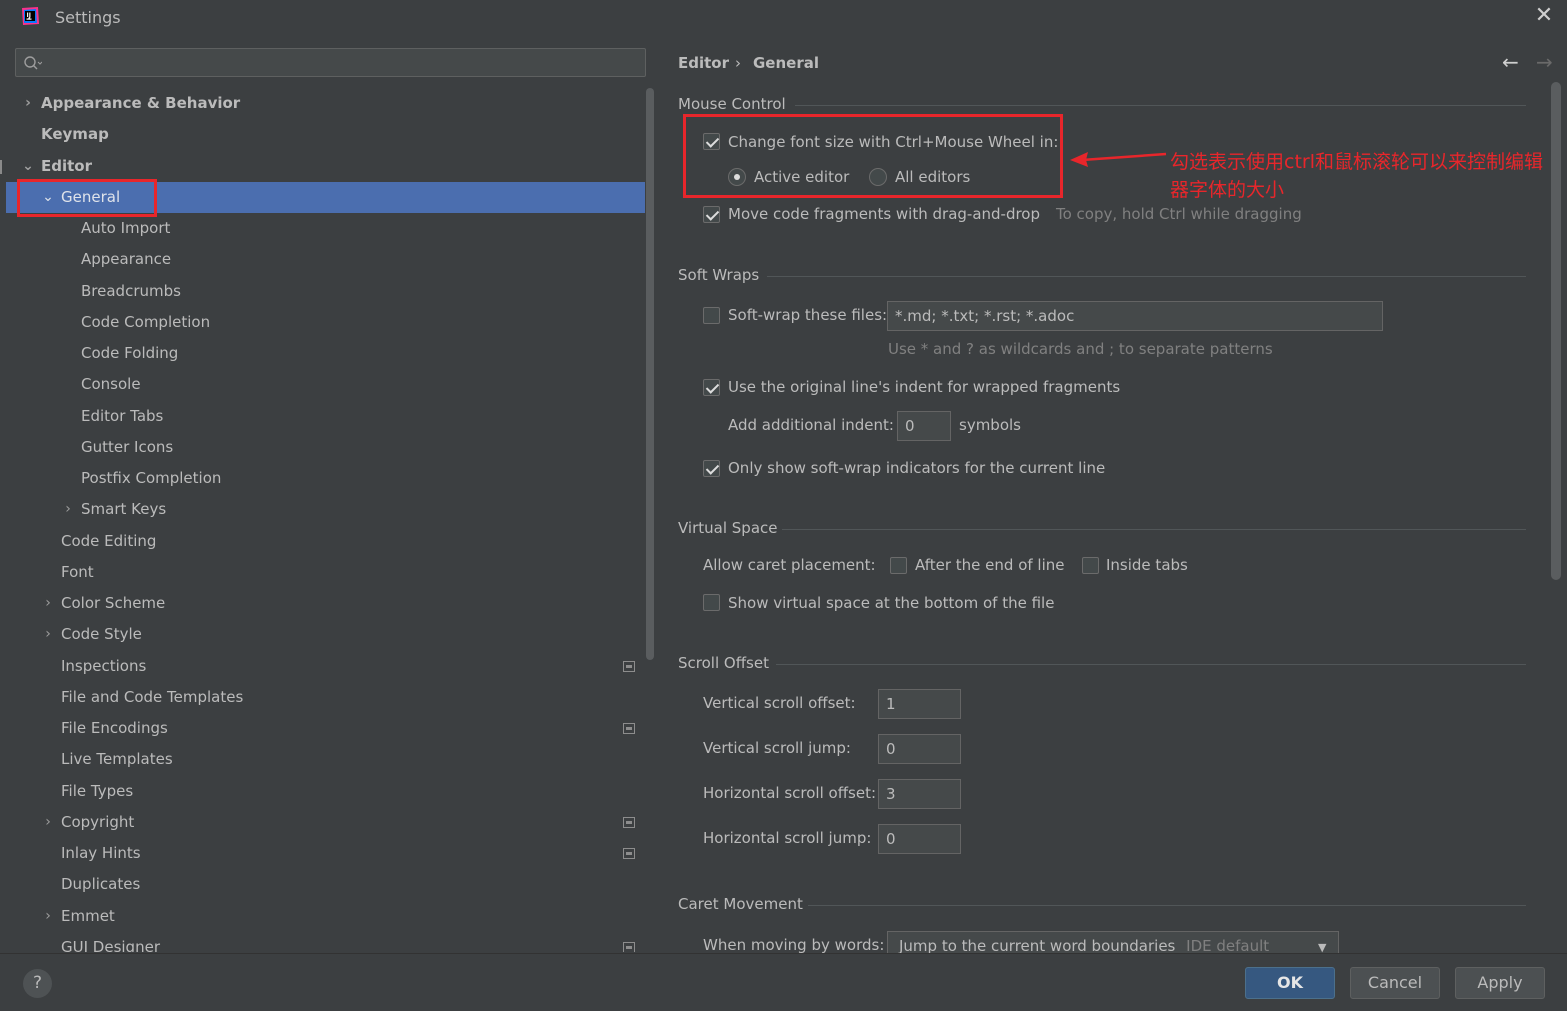  I want to click on svg-text: IJ, so click(29, 15).